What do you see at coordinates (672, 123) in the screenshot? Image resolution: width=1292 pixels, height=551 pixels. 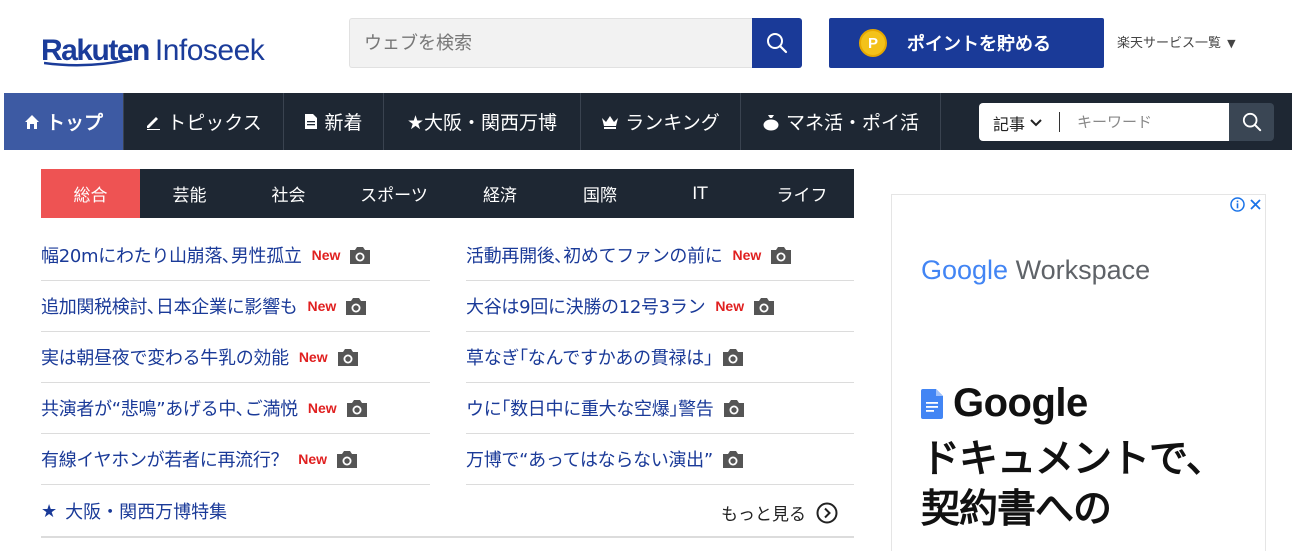 I see `nav-item-label: ランキング` at bounding box center [672, 123].